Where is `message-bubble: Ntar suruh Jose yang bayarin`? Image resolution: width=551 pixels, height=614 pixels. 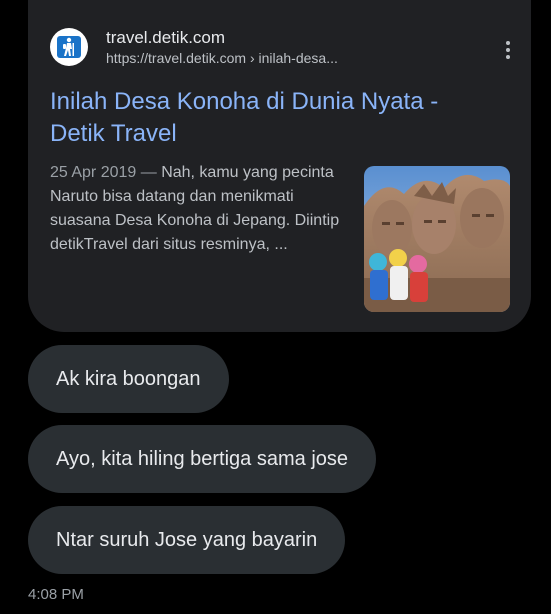
message-bubble: Ntar suruh Jose yang bayarin is located at coordinates (187, 540).